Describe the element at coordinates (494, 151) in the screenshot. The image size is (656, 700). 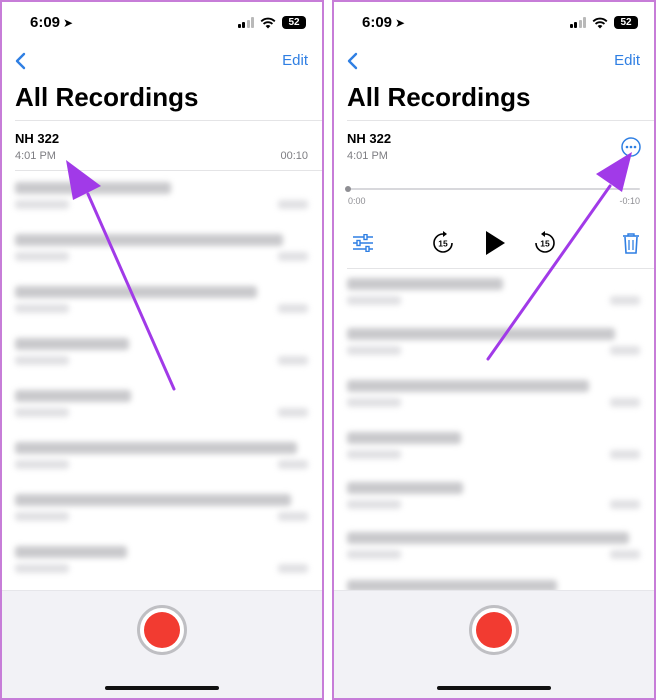
I see `recording-item-expanded: NH 322 4:01 PM` at that location.